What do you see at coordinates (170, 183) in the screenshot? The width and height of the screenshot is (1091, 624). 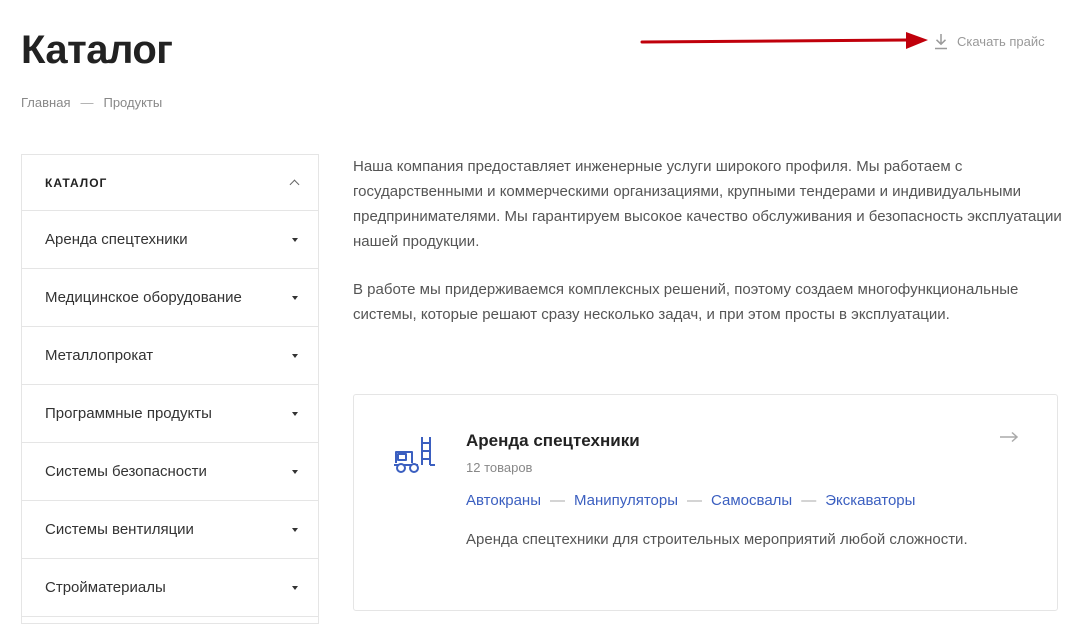 I see `sidebar-catalog-toggle: КАТАЛОГ` at bounding box center [170, 183].